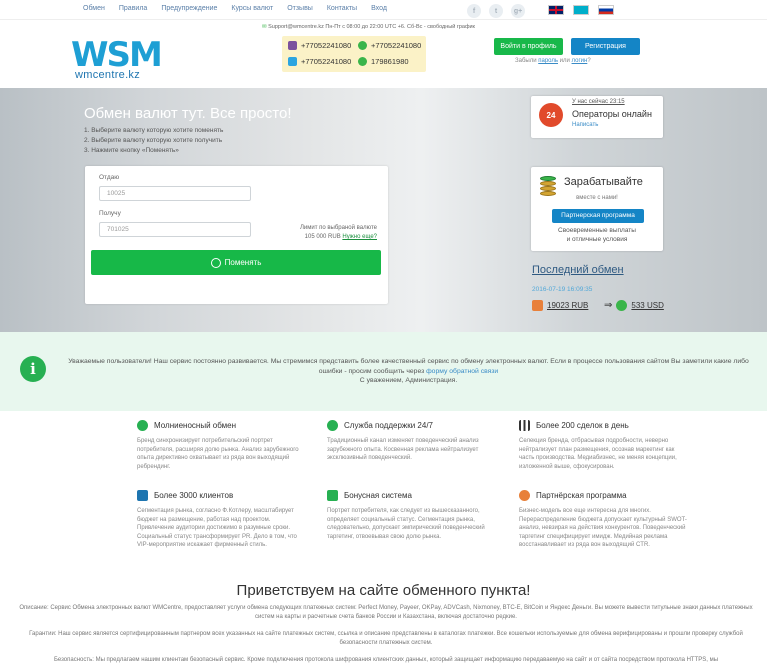  I want to click on feedback-form-link: форму обратной связи, so click(462, 371).